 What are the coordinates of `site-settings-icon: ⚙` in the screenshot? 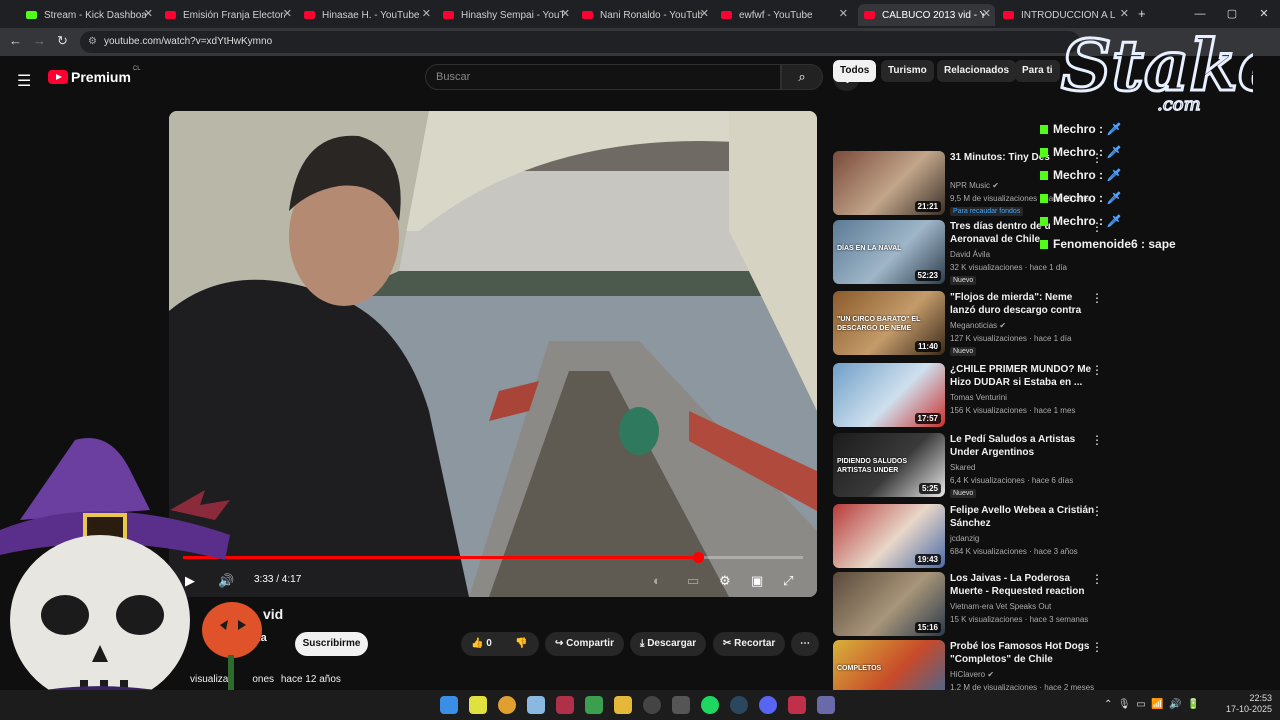 It's located at (92, 42).